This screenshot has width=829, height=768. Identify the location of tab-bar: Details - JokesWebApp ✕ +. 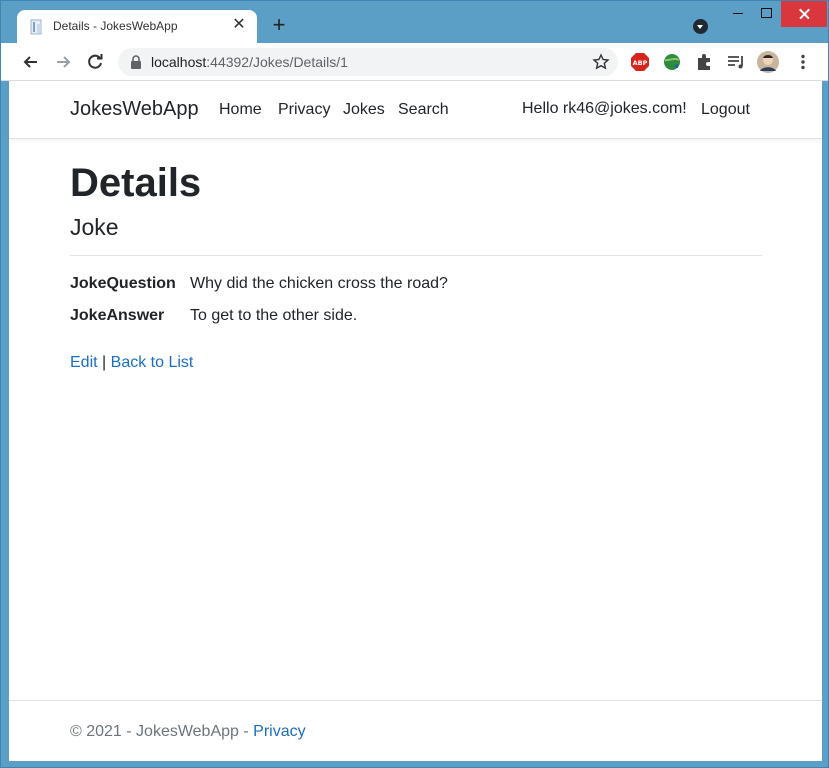
(414, 22).